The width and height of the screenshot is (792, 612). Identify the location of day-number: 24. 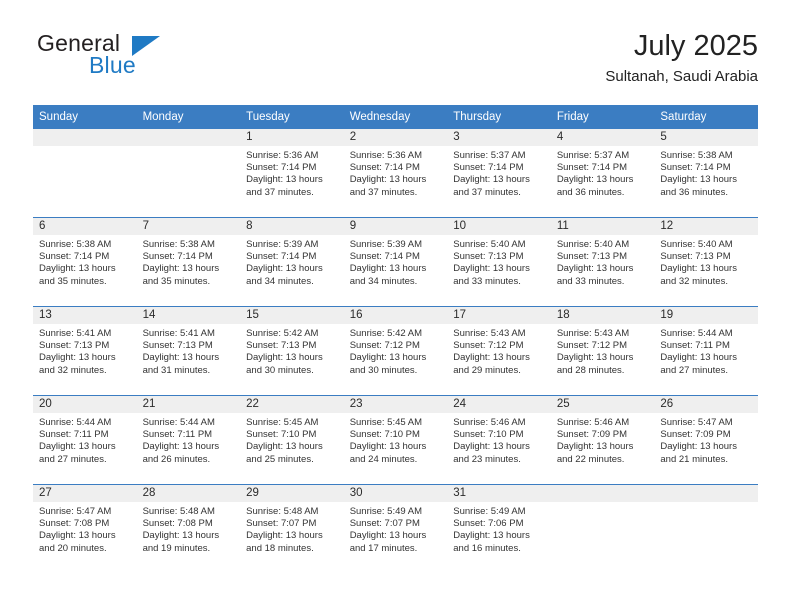
(499, 404).